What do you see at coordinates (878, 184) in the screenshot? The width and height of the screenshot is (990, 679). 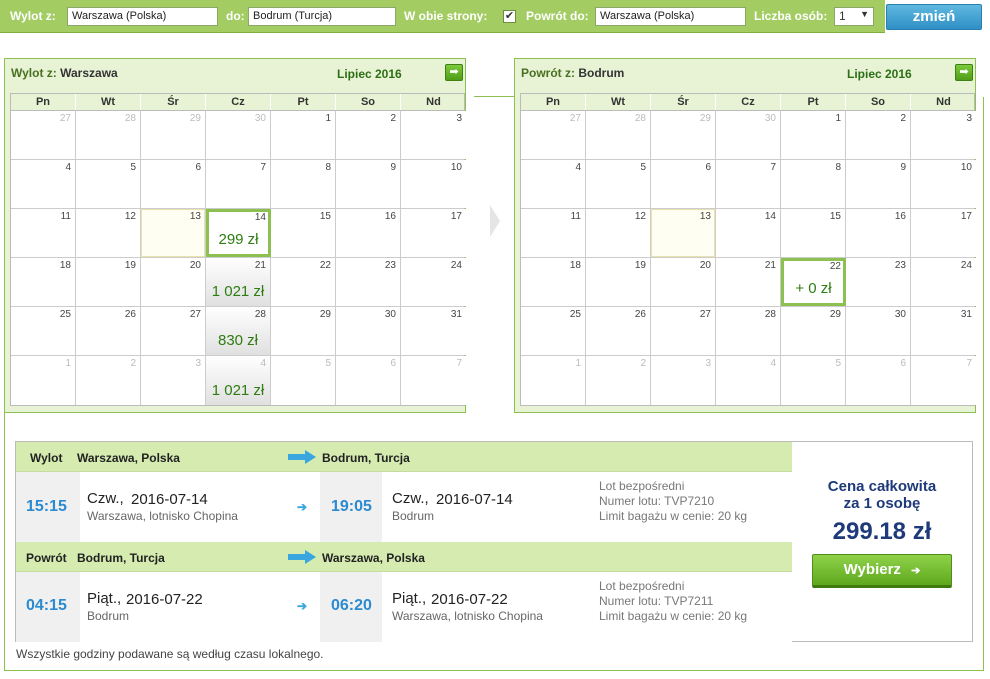 I see `calendar-day-cell: 9` at bounding box center [878, 184].